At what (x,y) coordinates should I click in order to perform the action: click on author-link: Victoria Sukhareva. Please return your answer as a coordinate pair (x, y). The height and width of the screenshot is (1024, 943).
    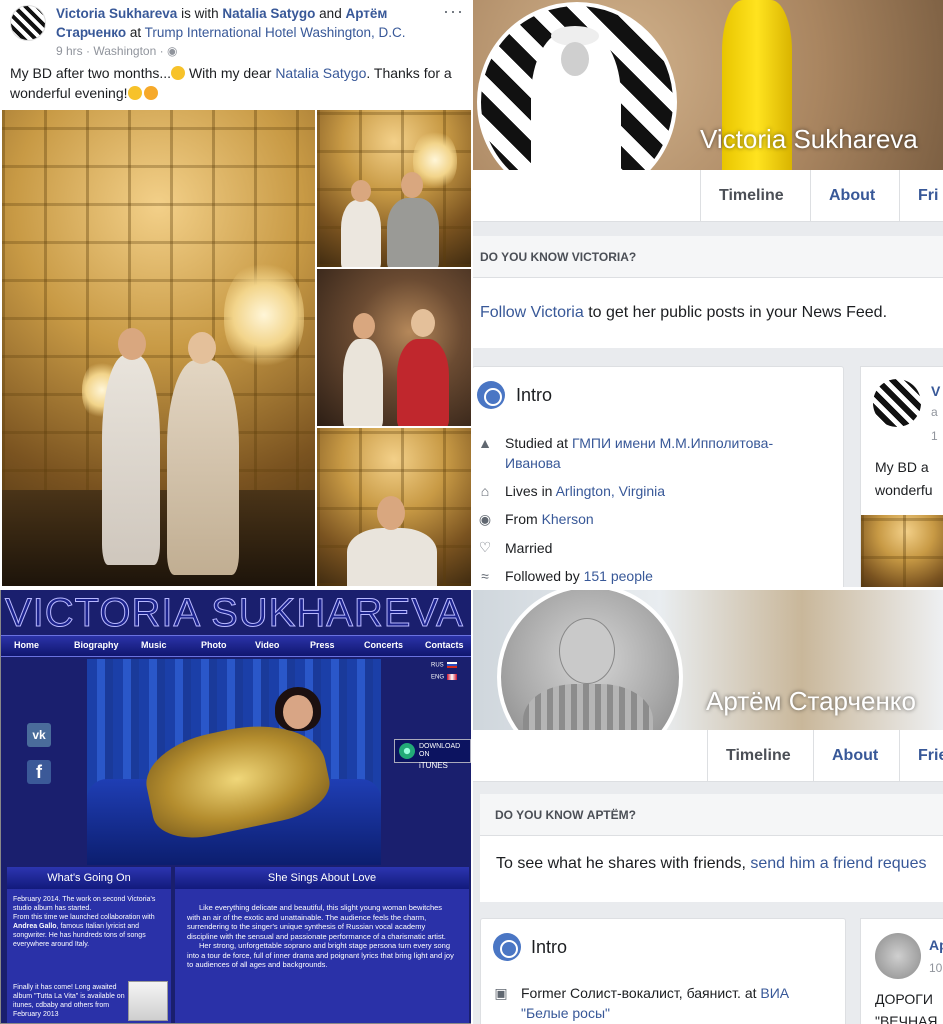
    Looking at the image, I should click on (116, 13).